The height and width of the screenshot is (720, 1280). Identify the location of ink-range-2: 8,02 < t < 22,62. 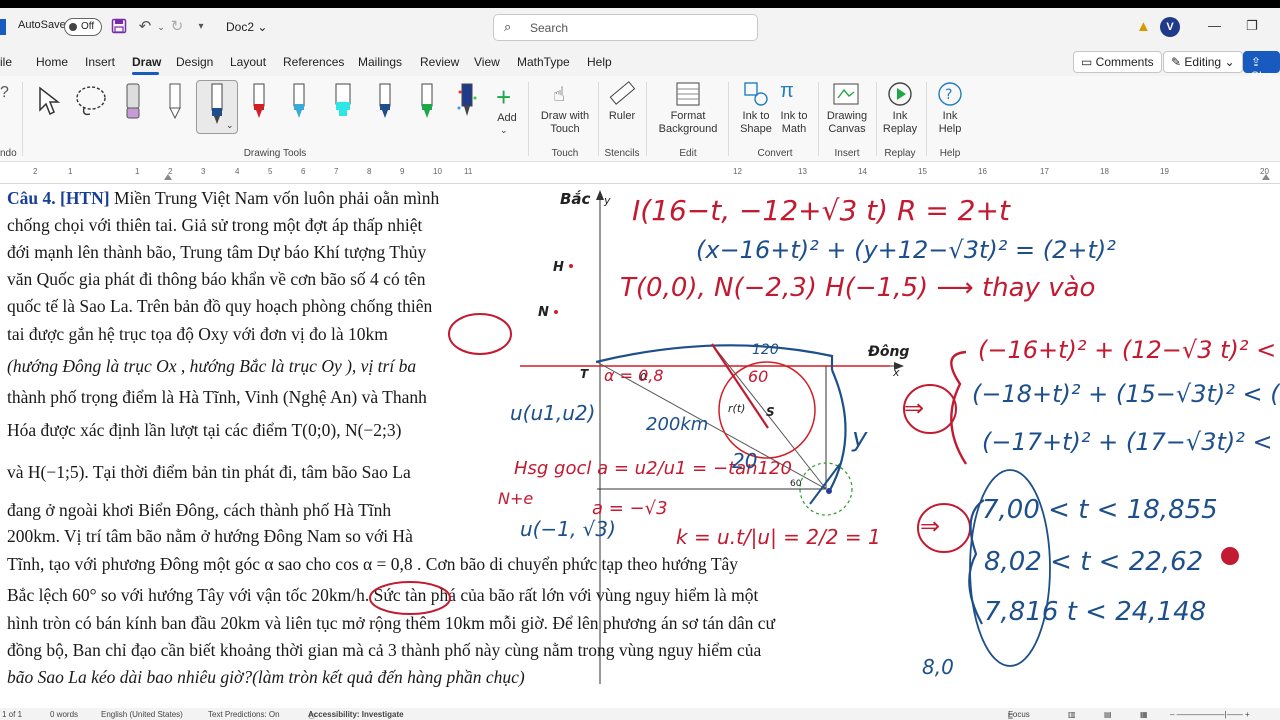
(1093, 562).